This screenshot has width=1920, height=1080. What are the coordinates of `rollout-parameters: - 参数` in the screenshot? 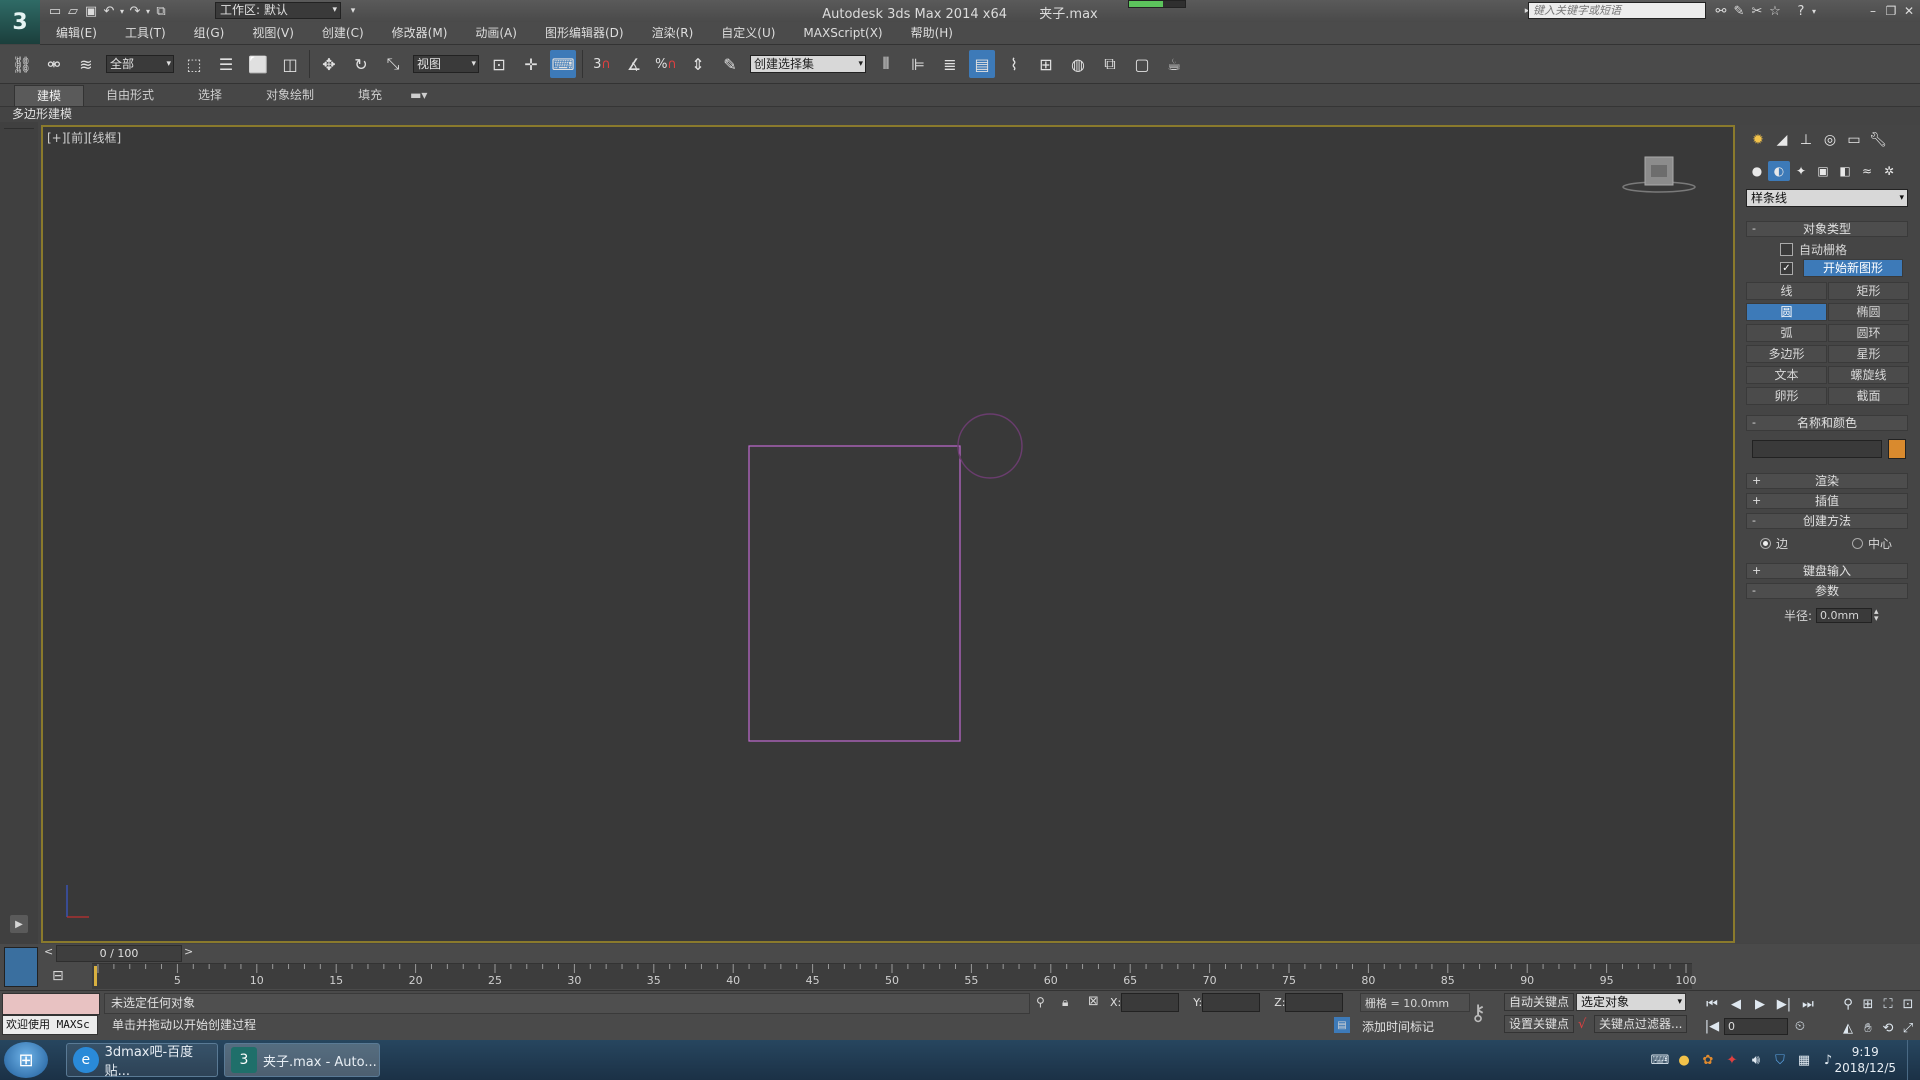 It's located at (1827, 591).